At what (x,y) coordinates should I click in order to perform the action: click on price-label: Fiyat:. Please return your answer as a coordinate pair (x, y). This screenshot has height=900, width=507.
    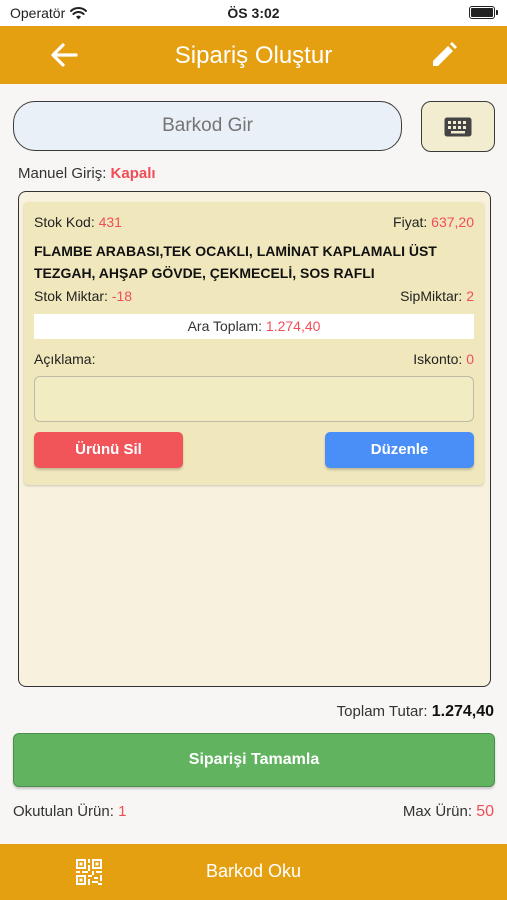
    Looking at the image, I should click on (410, 222).